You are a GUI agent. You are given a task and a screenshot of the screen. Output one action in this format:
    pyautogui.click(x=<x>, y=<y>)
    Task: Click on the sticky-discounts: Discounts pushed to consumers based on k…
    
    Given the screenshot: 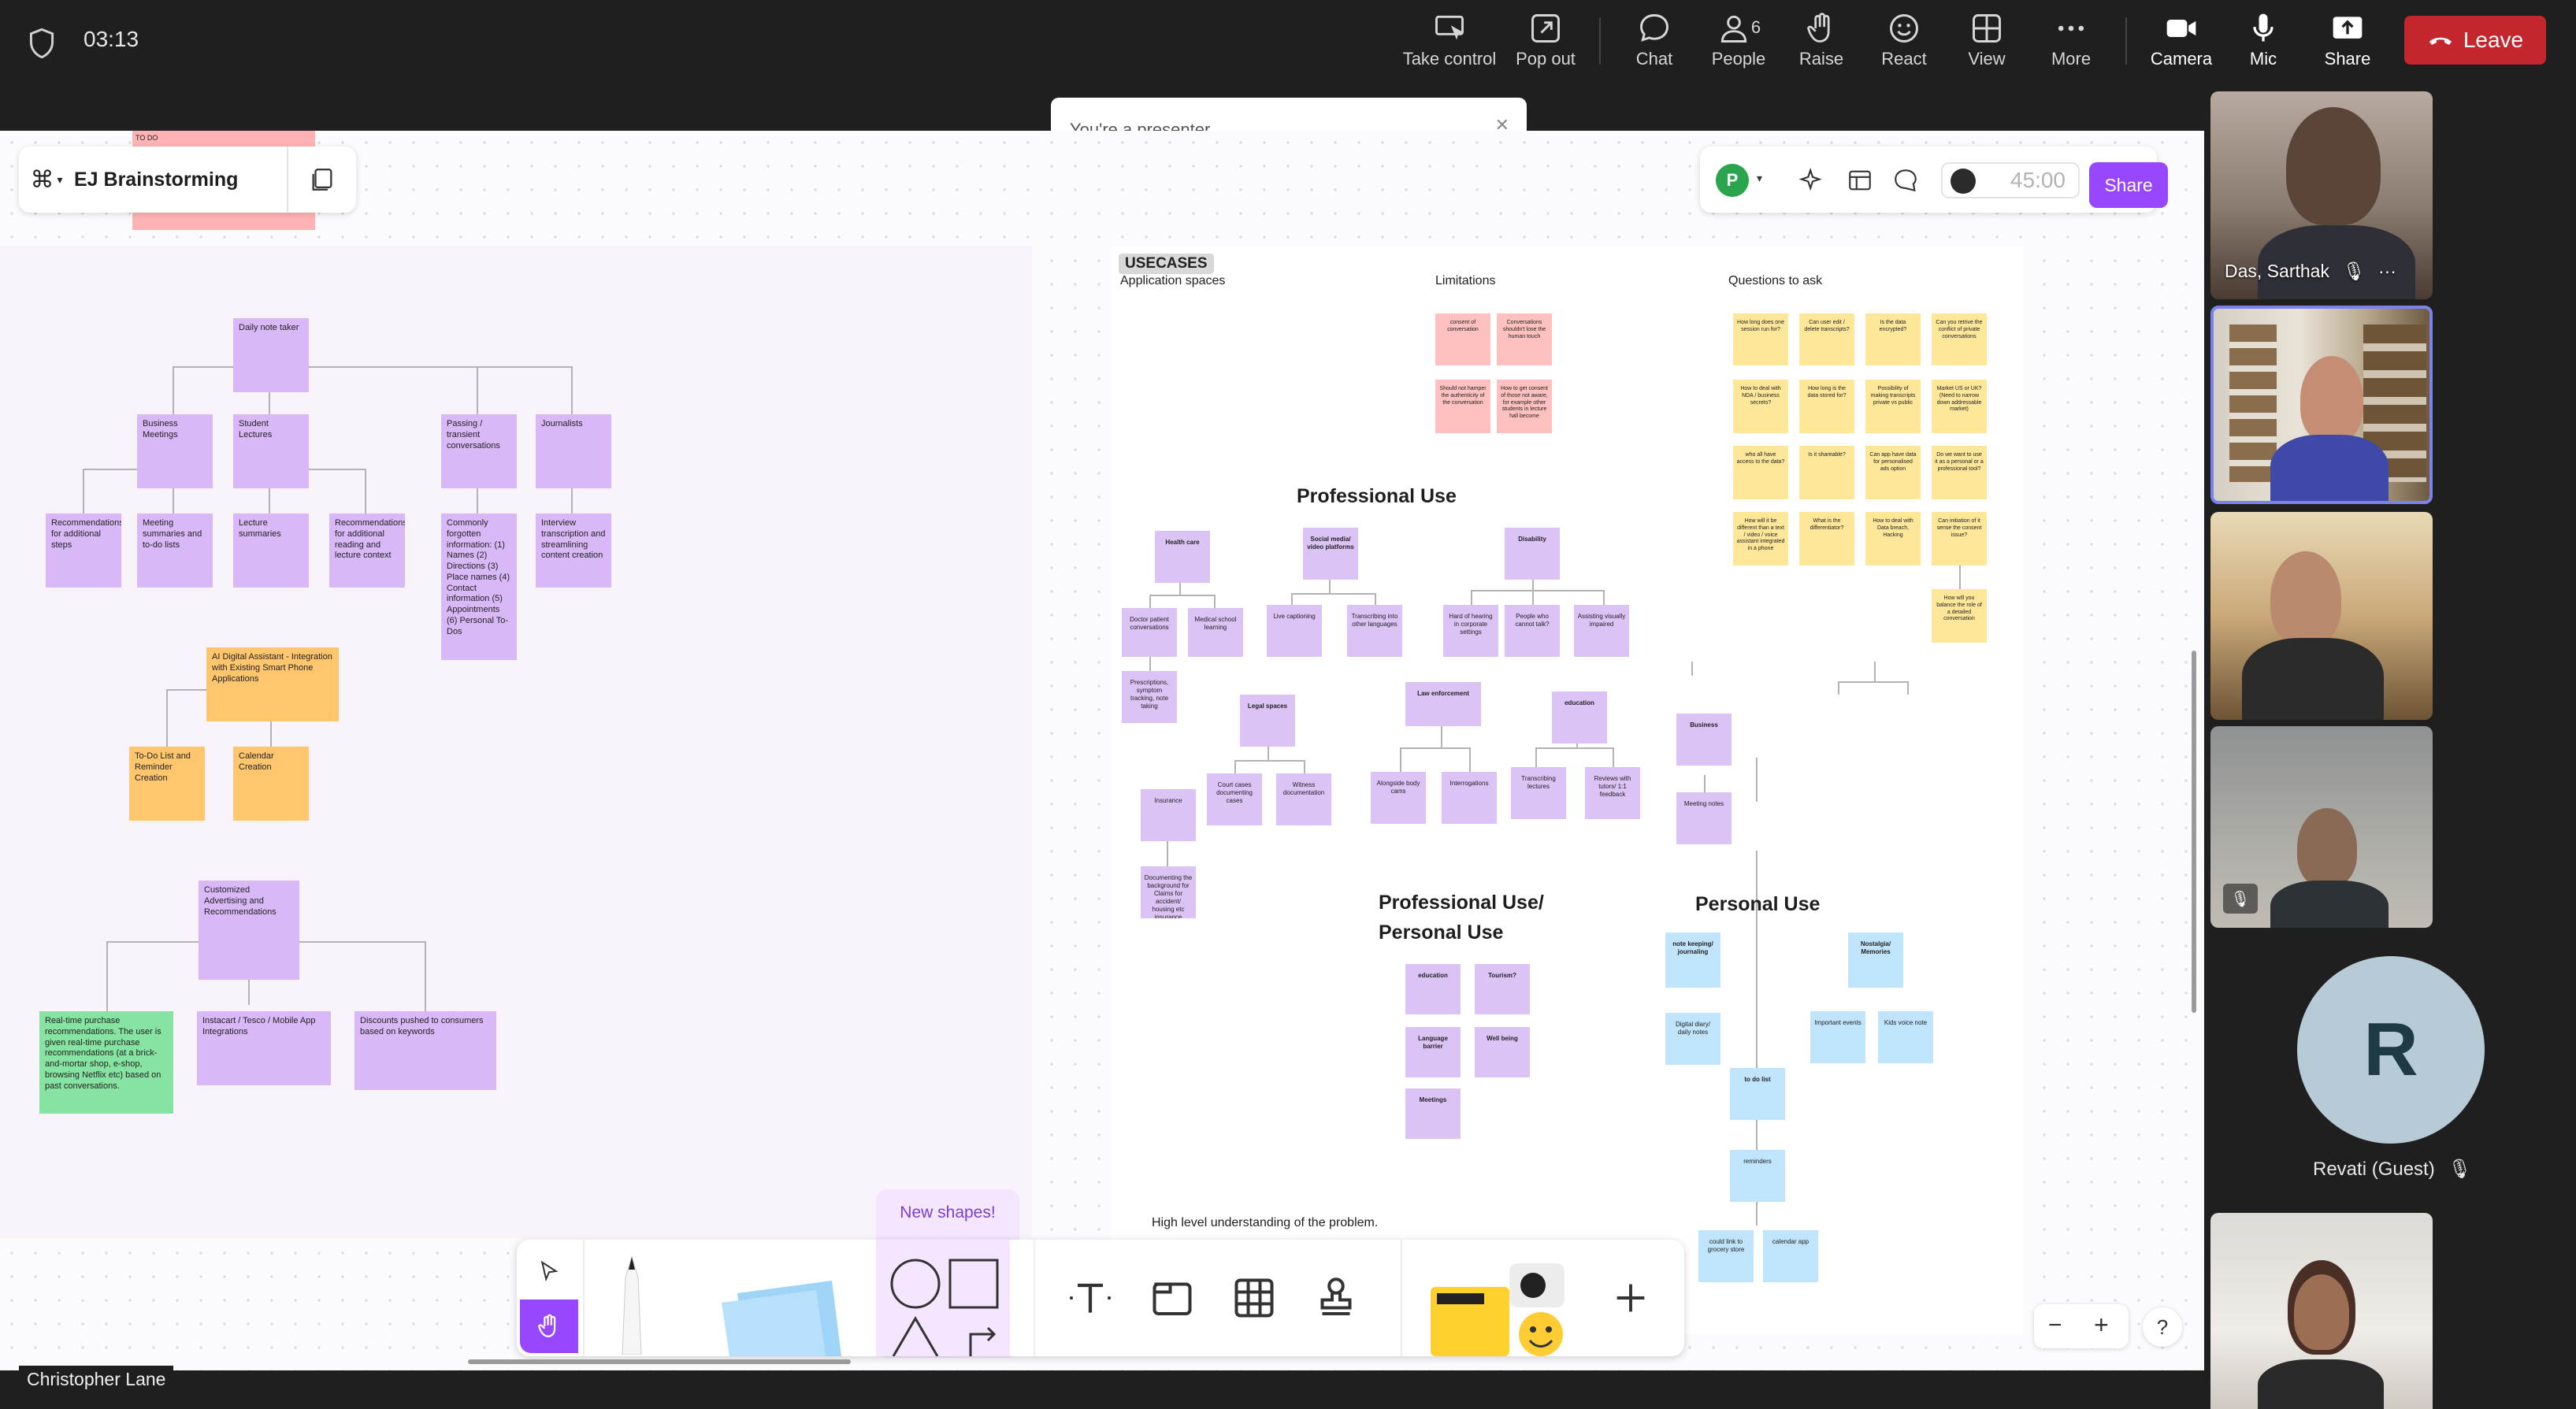 What is the action you would take?
    pyautogui.click(x=425, y=1050)
    